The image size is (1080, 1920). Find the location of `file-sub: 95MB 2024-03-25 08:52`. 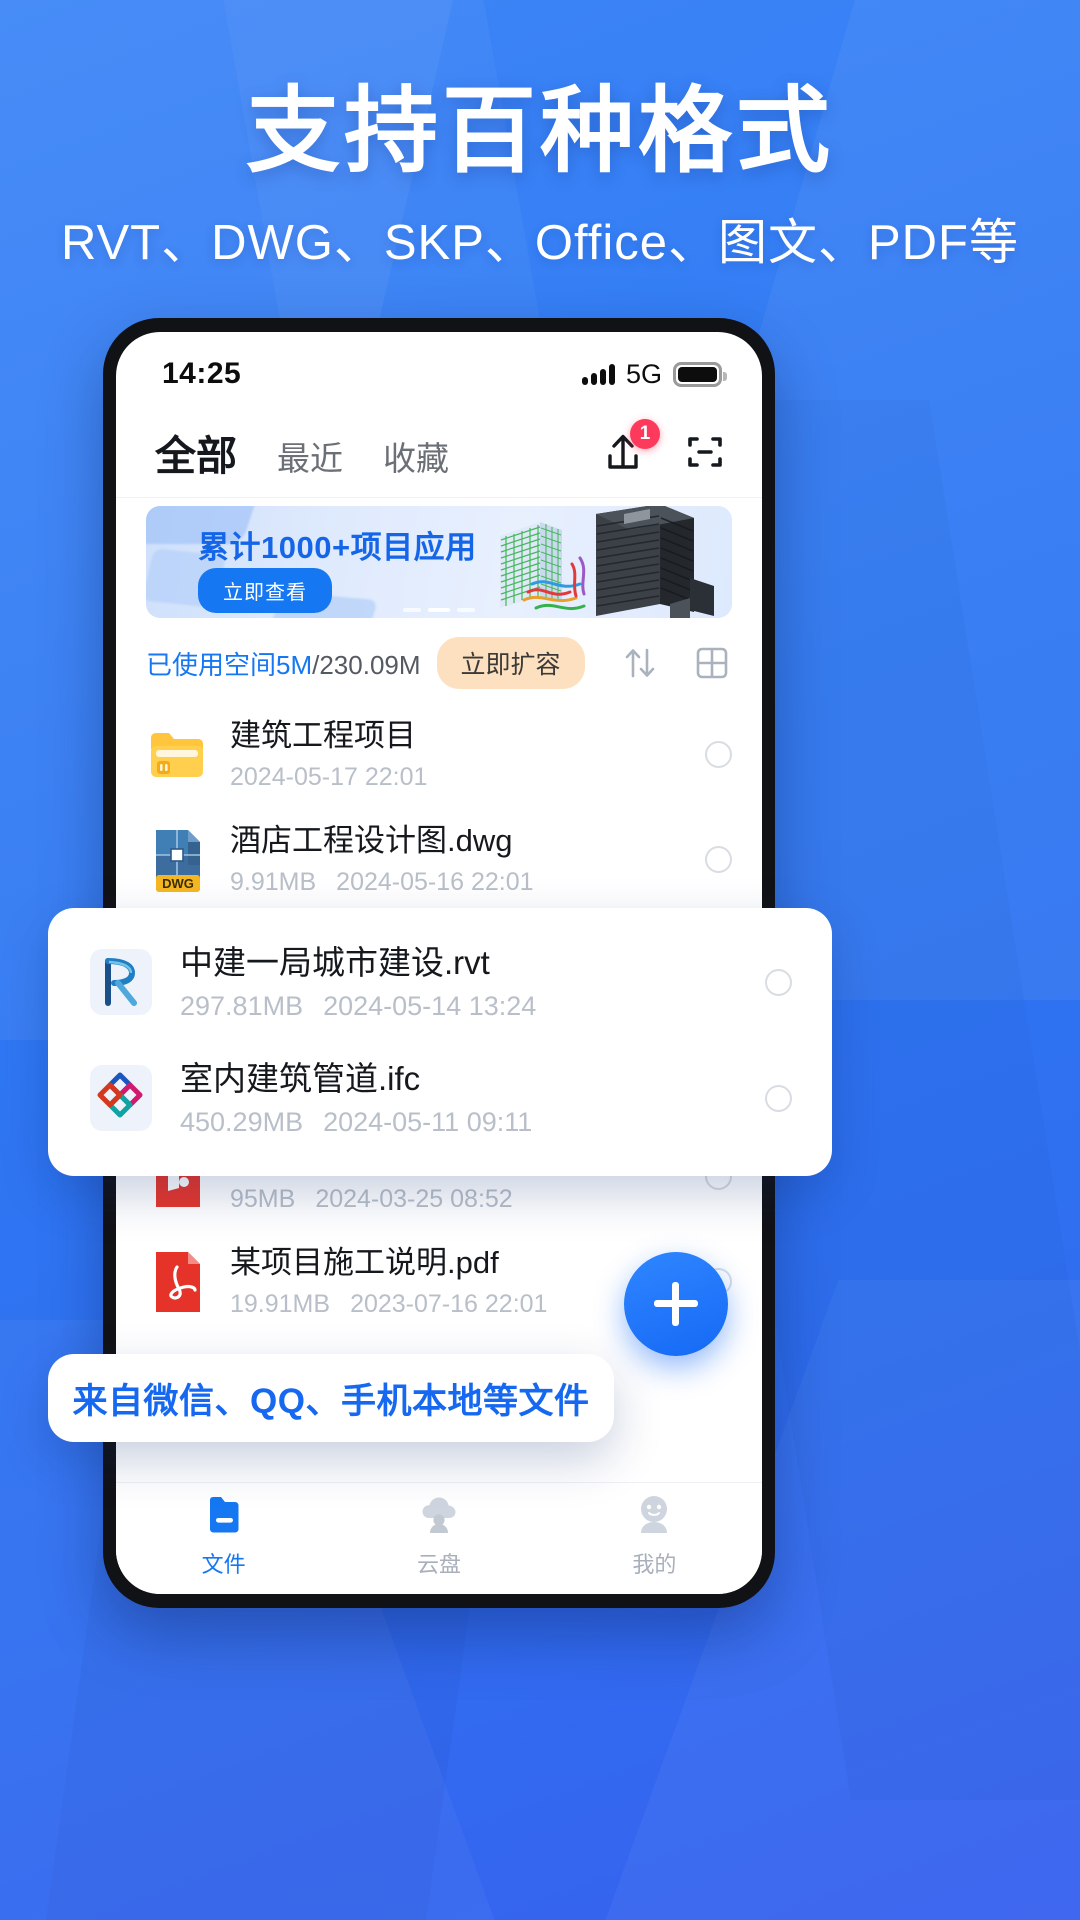

file-sub: 95MB 2024-03-25 08:52 is located at coordinates (456, 1199).